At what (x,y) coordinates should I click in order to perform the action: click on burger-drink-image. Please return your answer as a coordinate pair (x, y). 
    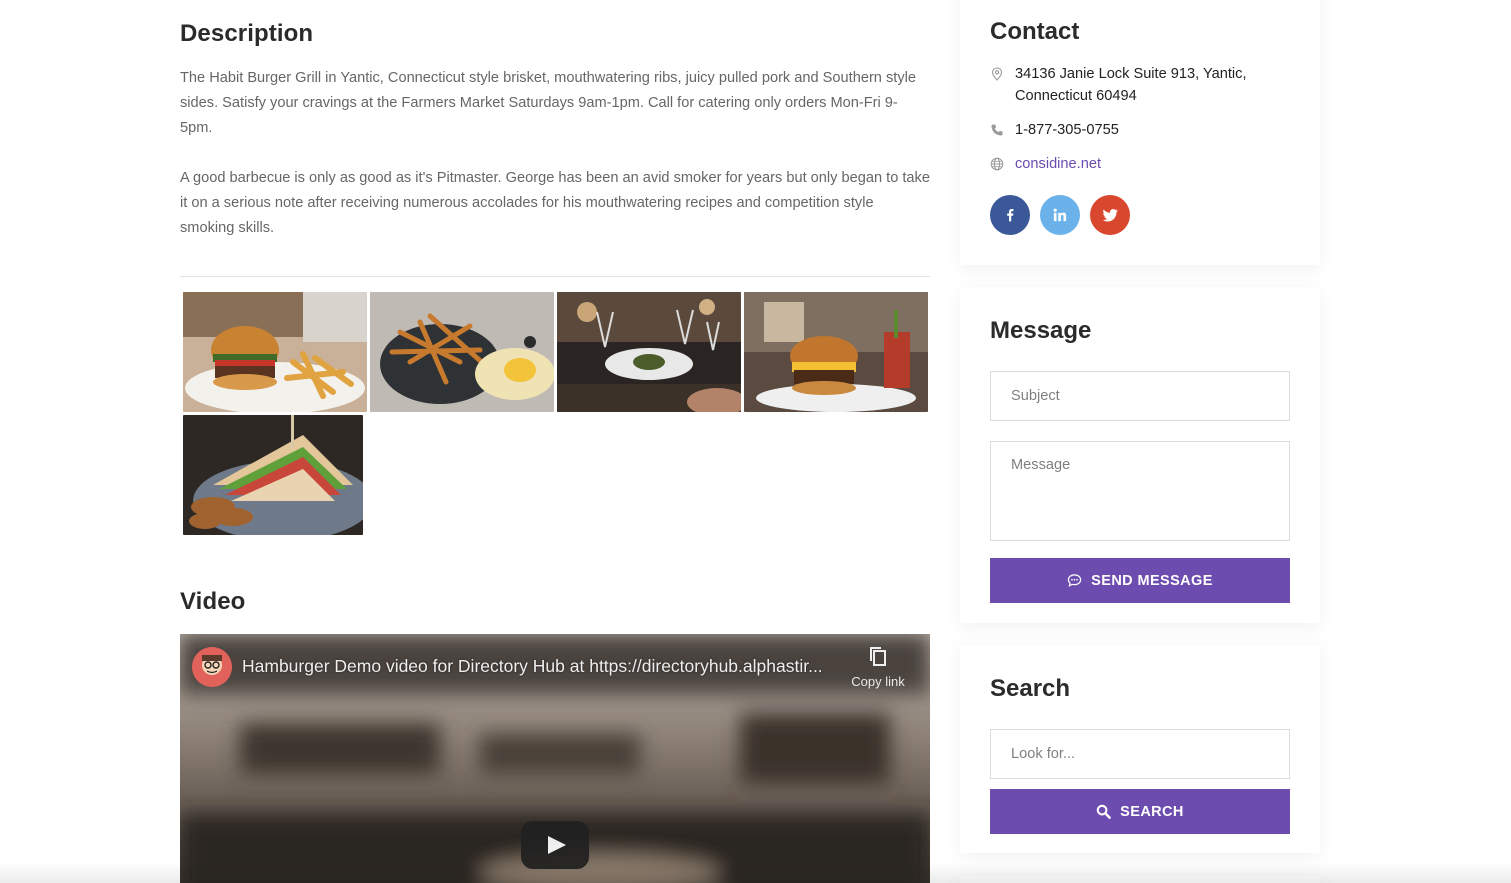
    Looking at the image, I should click on (836, 352).